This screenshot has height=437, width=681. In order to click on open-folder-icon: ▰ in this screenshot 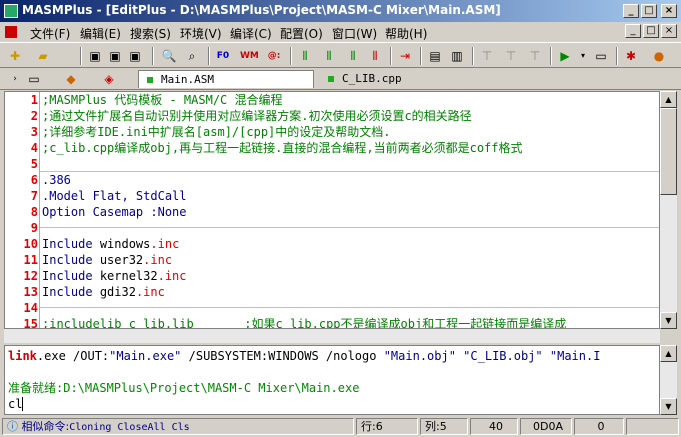, I will do `click(43, 56)`.